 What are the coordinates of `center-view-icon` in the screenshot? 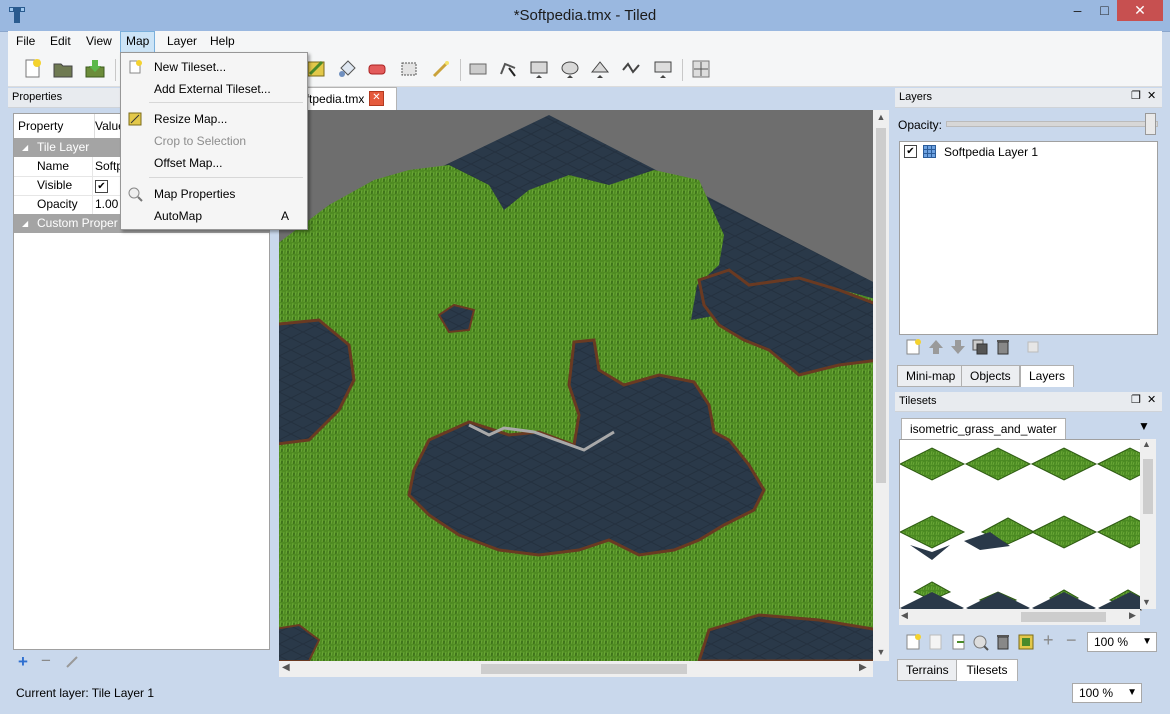 It's located at (701, 69).